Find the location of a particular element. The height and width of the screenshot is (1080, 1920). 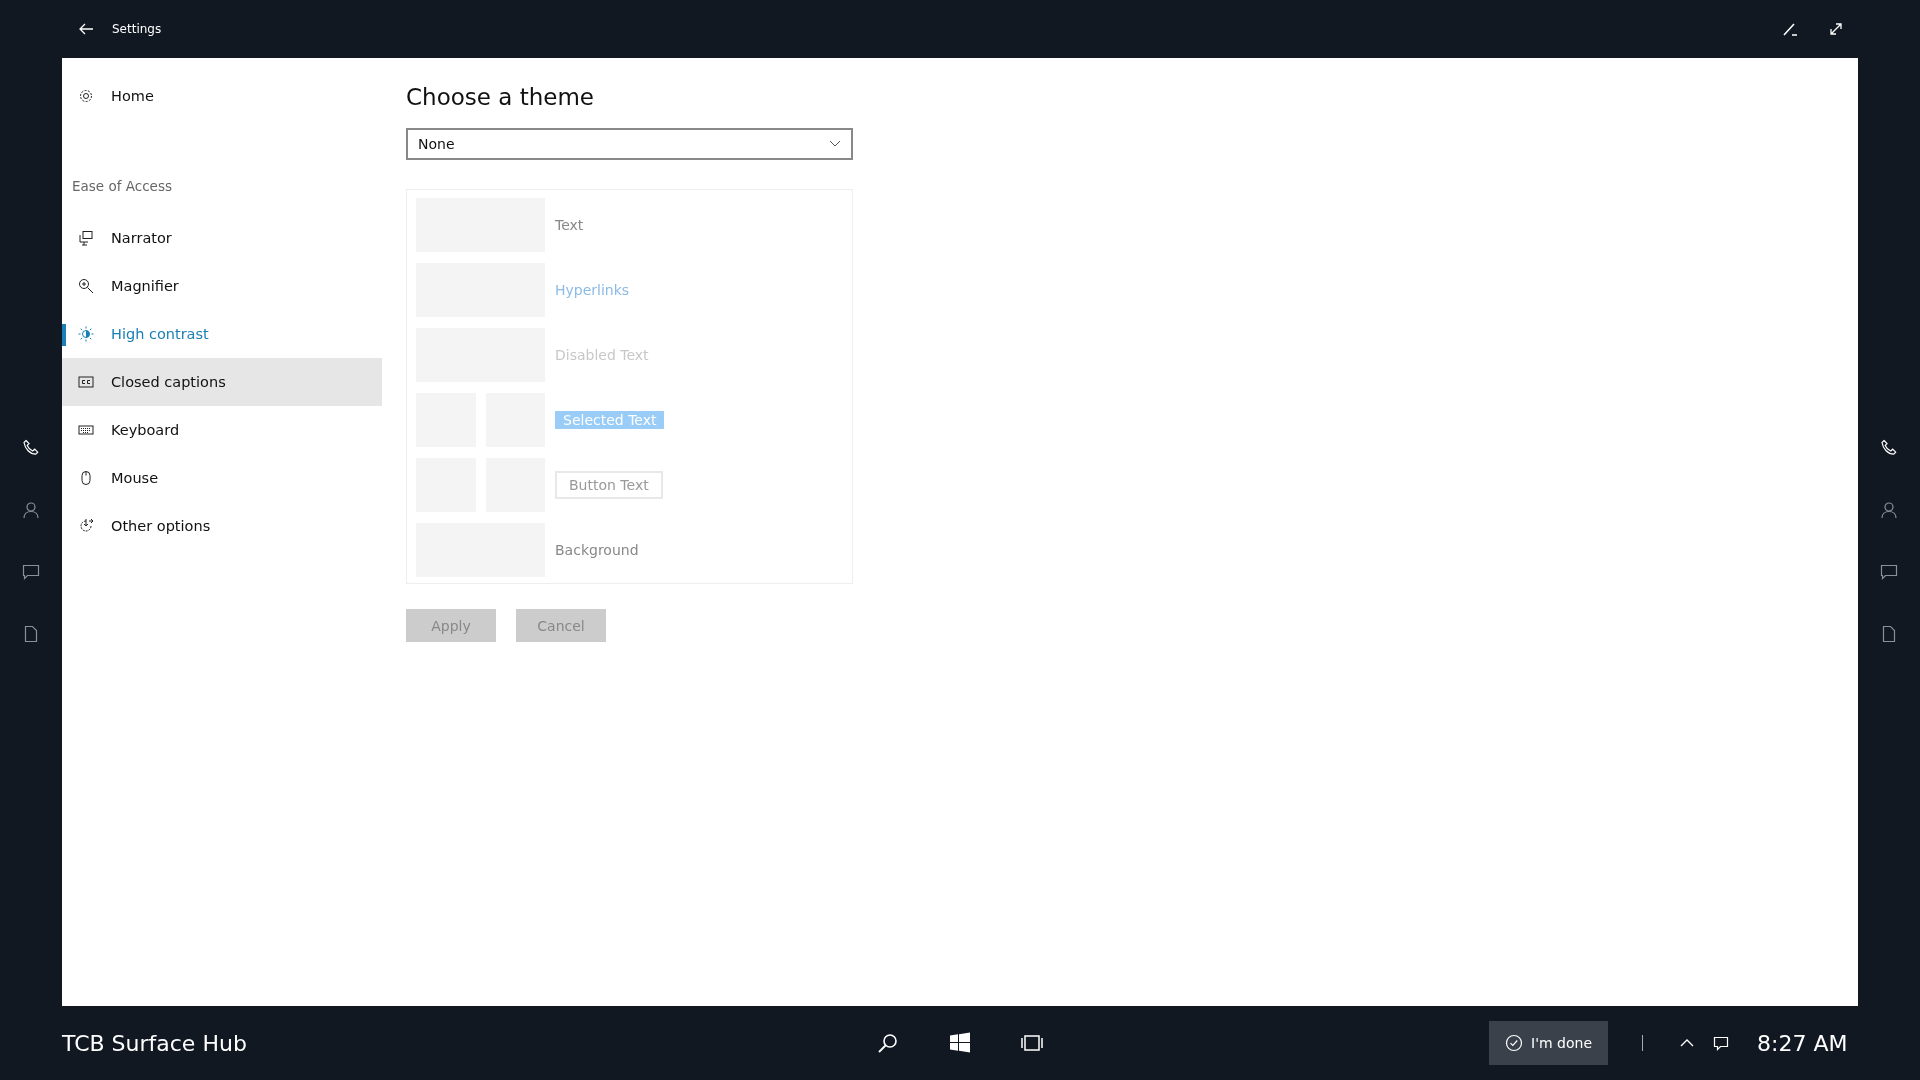

device-name: TCB Surface Hub is located at coordinates (155, 1043).